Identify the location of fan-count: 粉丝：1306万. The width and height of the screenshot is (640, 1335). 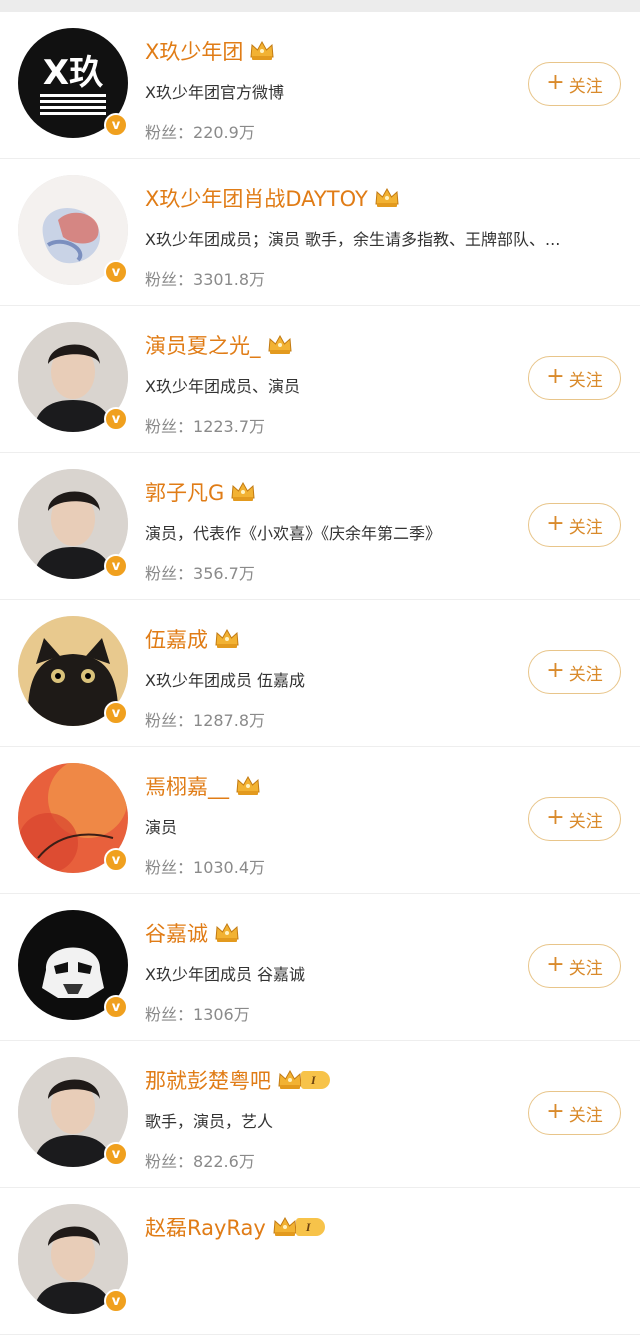
(197, 1013).